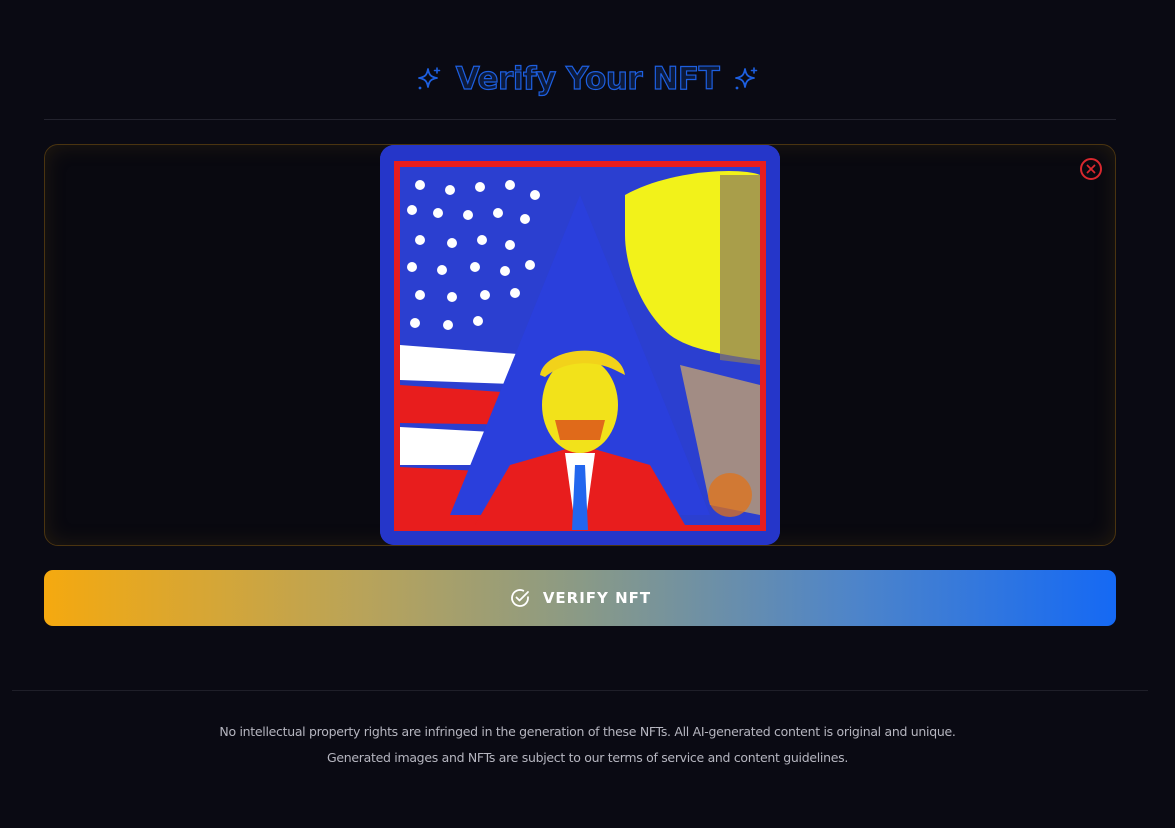  I want to click on remove-image-button, so click(1091, 169).